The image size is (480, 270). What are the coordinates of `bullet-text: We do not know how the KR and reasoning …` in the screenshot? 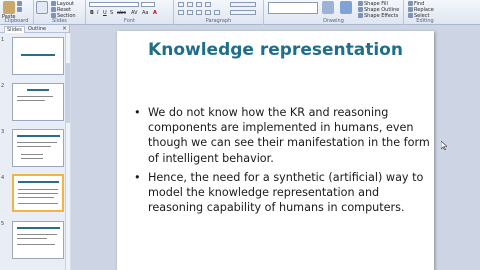 It's located at (289, 135).